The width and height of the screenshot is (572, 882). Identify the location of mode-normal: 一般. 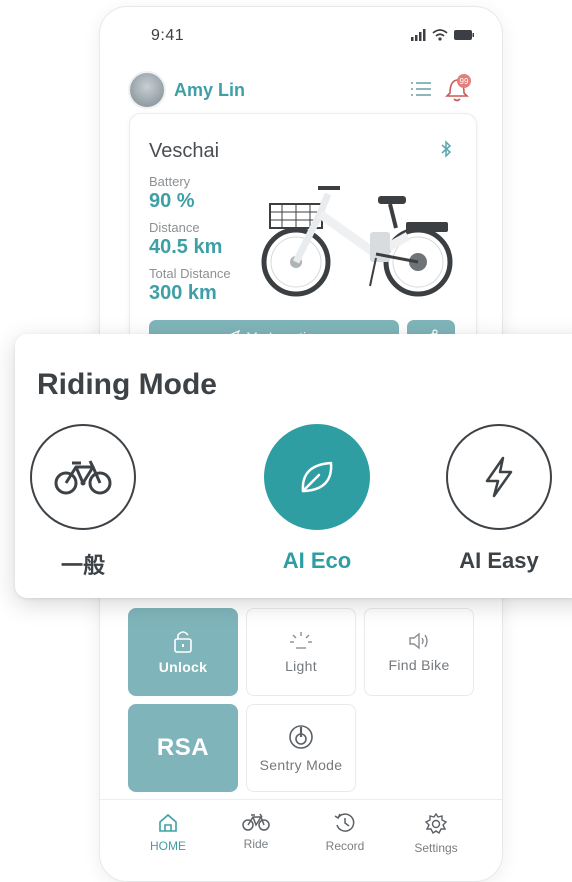
(83, 502).